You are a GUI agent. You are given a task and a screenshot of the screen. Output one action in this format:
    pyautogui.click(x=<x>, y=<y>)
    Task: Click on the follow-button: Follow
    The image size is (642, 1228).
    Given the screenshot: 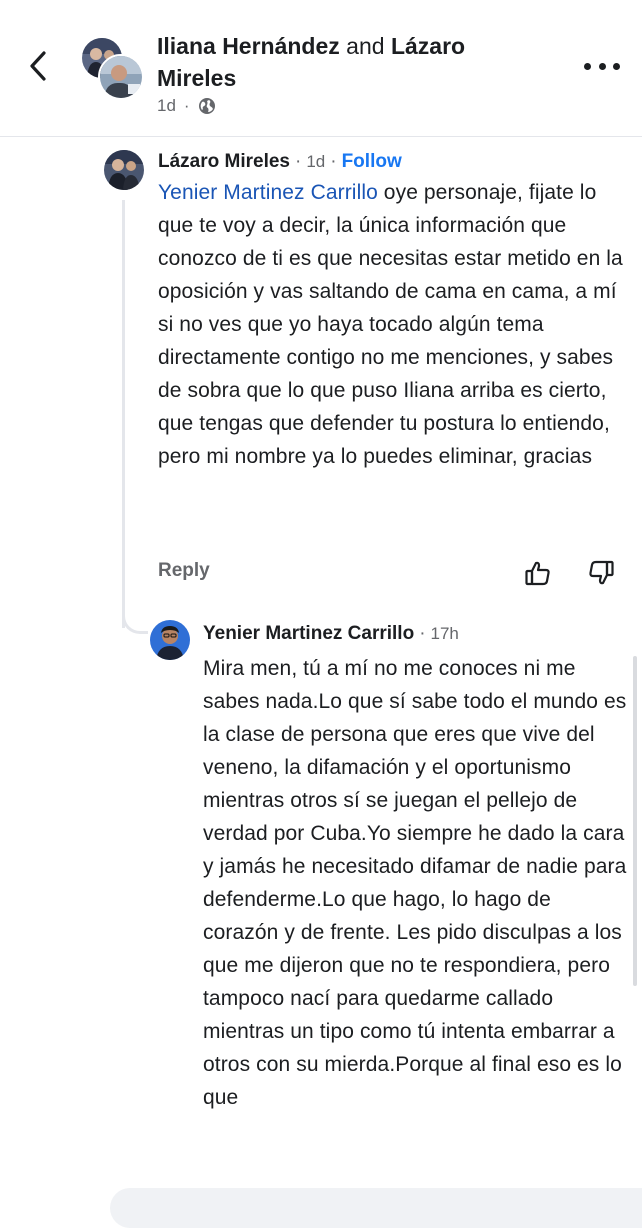 What is the action you would take?
    pyautogui.click(x=372, y=162)
    